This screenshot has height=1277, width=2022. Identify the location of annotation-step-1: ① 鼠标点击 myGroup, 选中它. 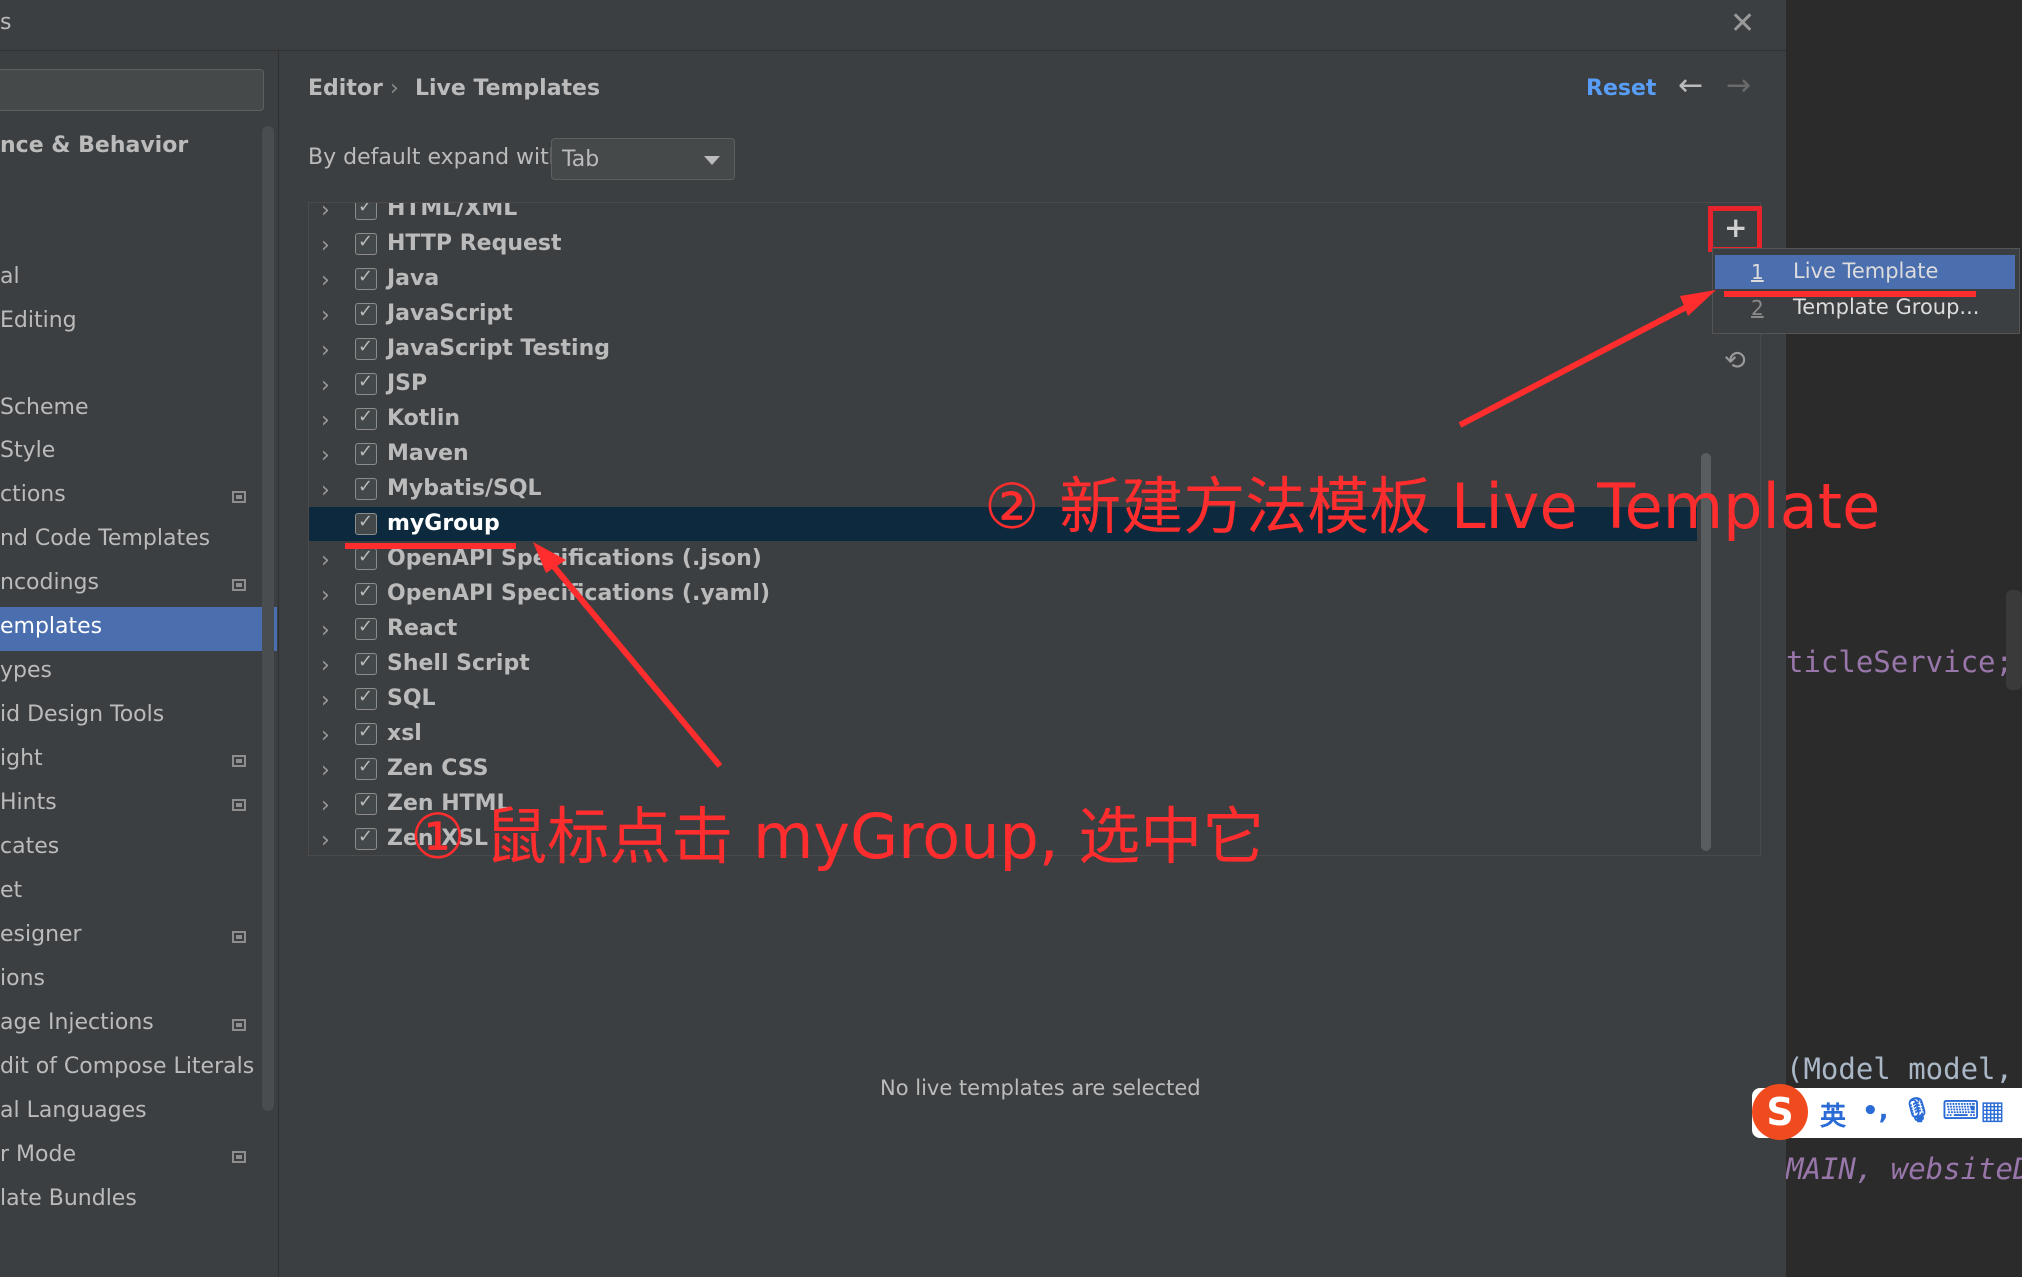
(837, 836).